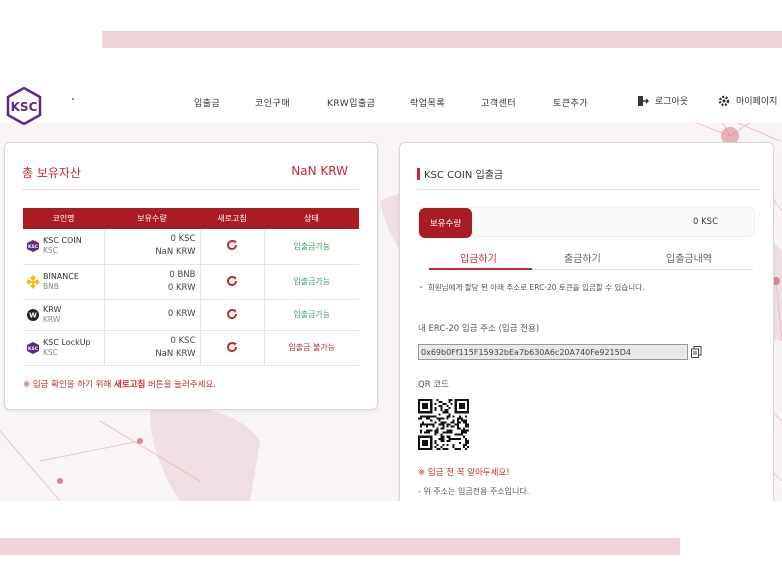 This screenshot has height=579, width=782. Describe the element at coordinates (480, 269) in the screenshot. I see `active-tab-underline` at that location.